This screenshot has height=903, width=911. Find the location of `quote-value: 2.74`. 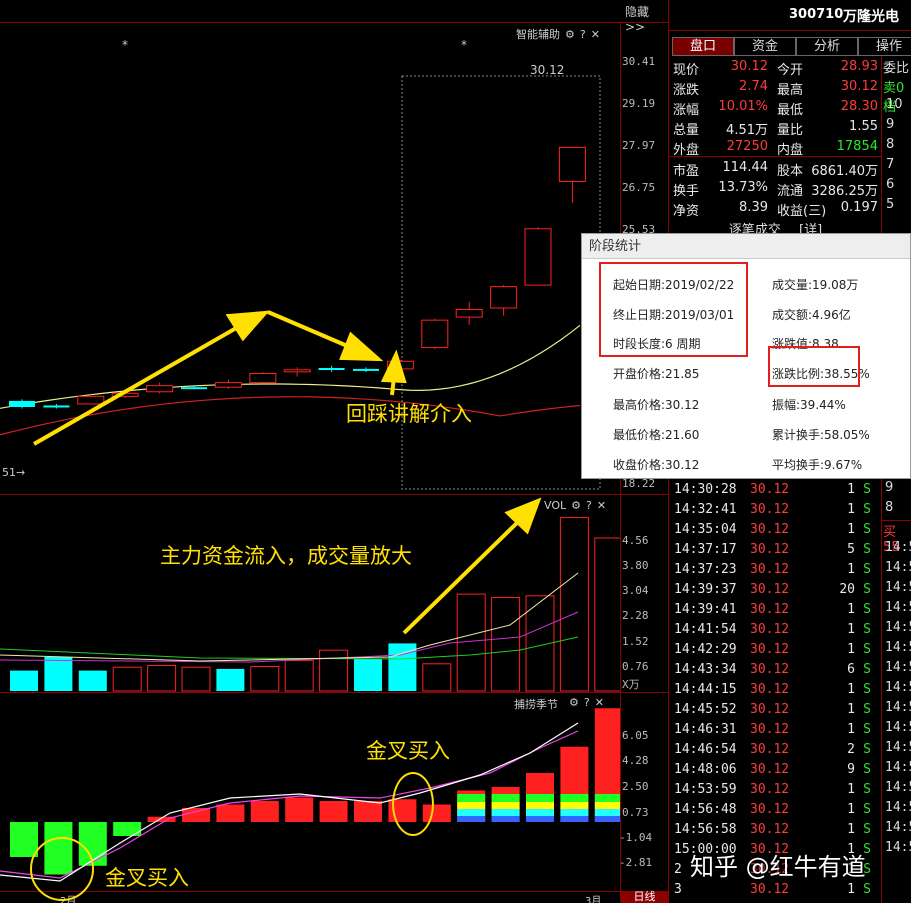

quote-value: 2.74 is located at coordinates (753, 86).